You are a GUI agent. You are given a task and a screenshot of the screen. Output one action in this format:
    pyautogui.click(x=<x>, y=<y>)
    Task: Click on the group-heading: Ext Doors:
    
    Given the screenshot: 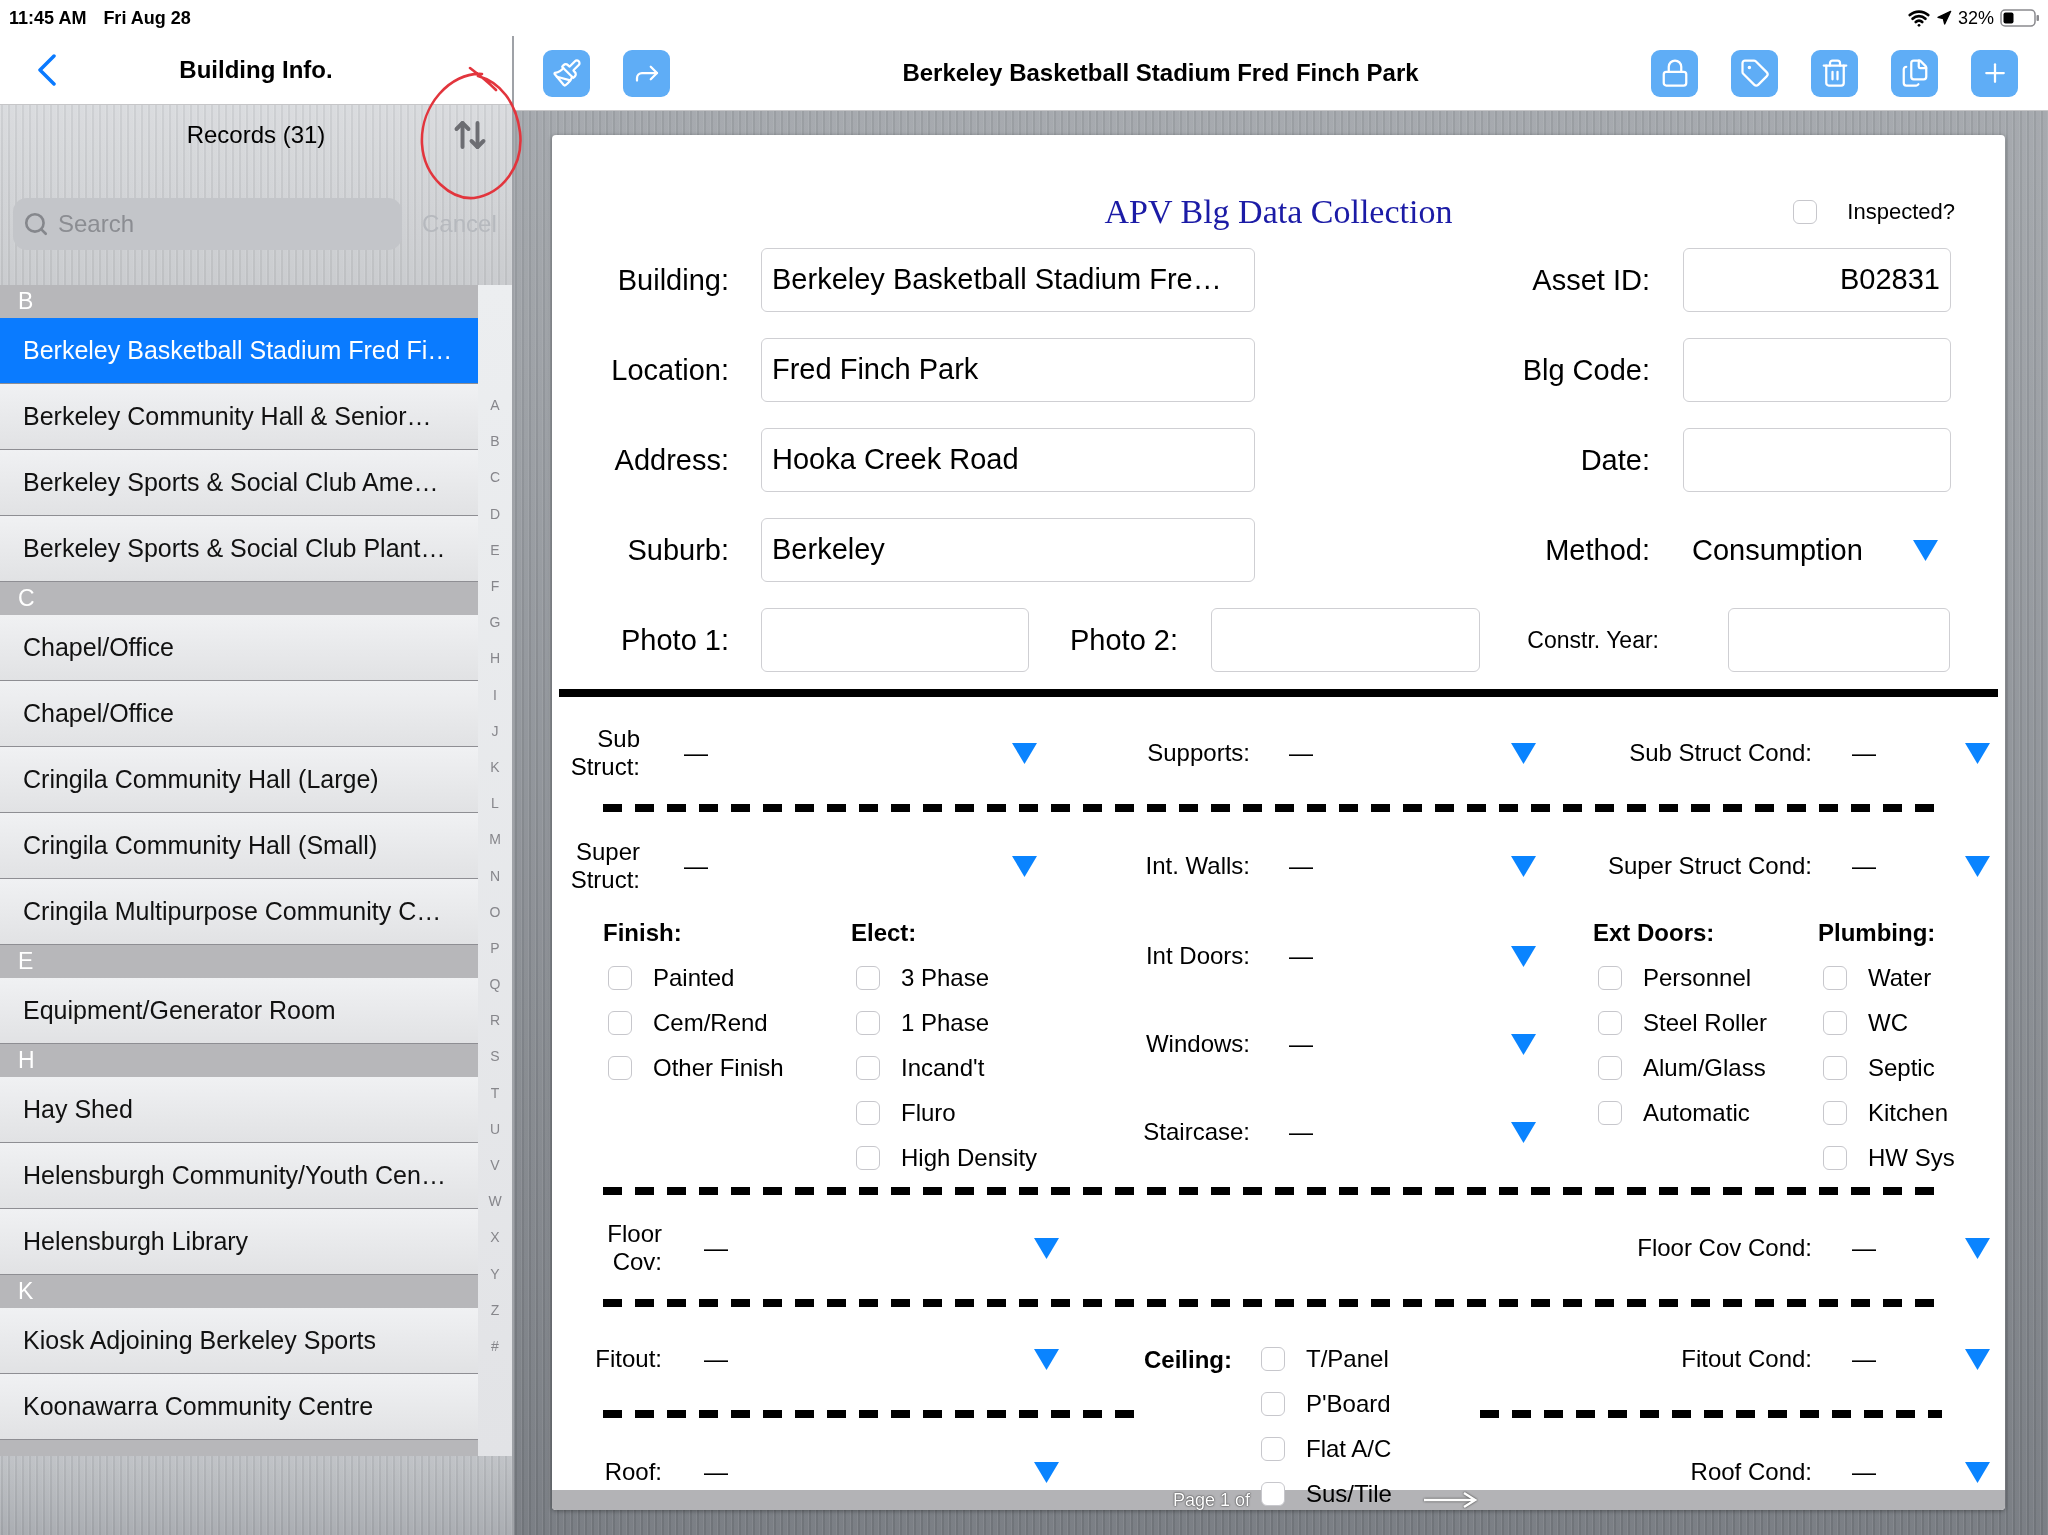 What is the action you would take?
    pyautogui.click(x=1654, y=933)
    